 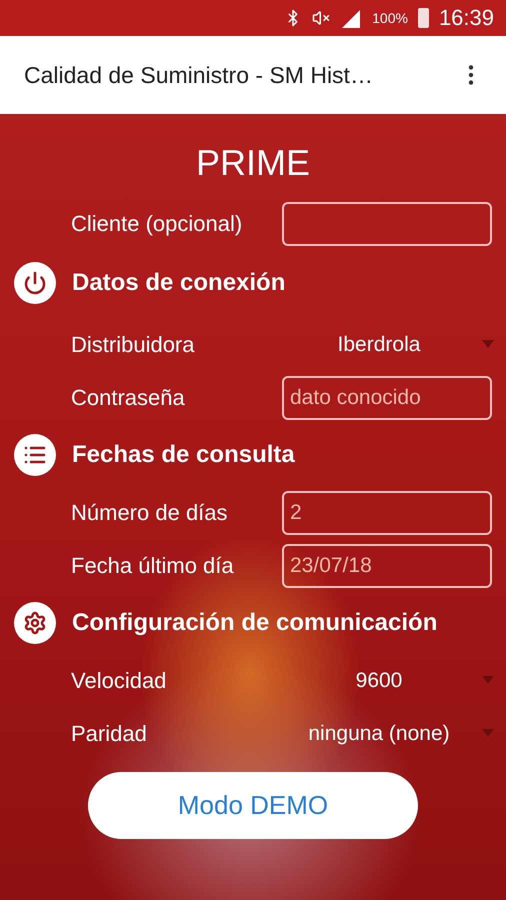 What do you see at coordinates (255, 623) in the screenshot?
I see `section-title: Configuración de comunicación` at bounding box center [255, 623].